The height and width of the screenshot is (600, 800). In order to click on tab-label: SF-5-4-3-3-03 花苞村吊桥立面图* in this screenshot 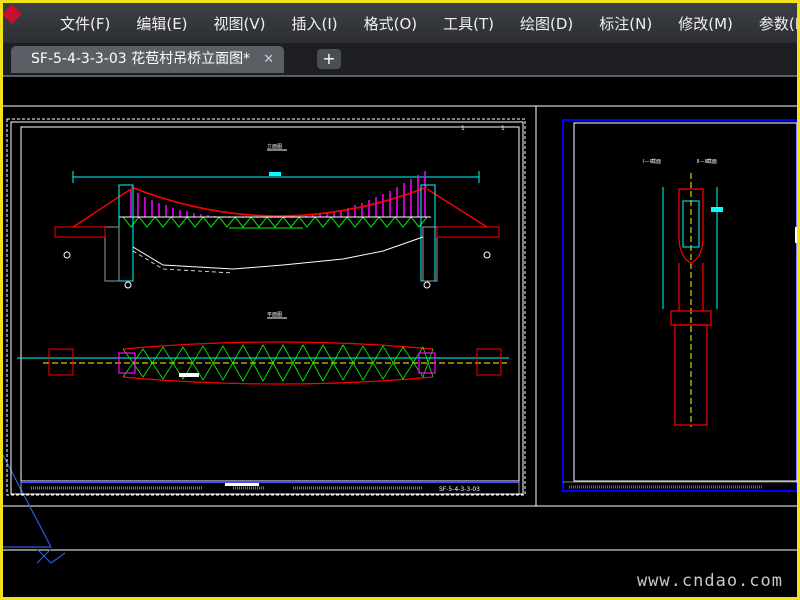, I will do `click(141, 59)`.